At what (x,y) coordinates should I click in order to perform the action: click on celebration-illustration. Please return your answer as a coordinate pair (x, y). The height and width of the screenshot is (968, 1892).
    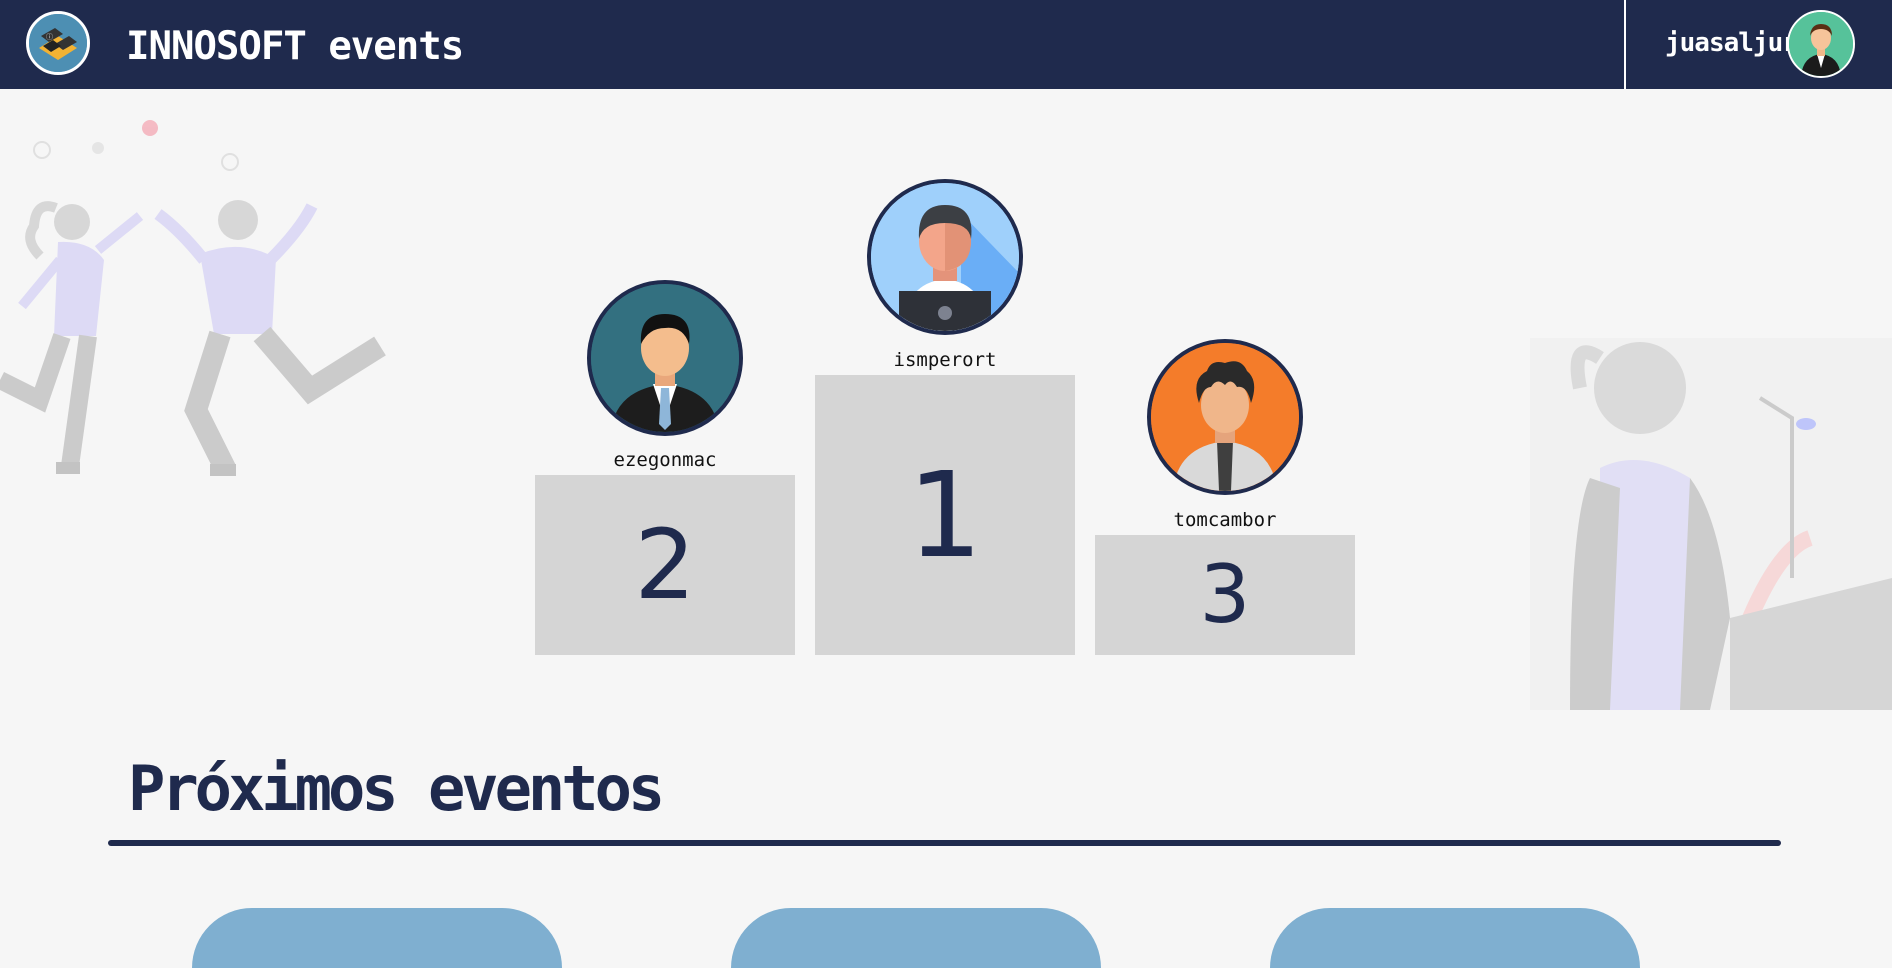
    Looking at the image, I should click on (193, 298).